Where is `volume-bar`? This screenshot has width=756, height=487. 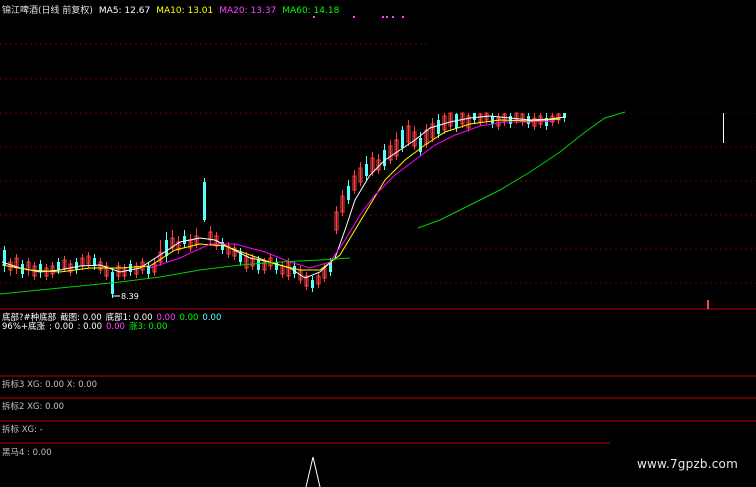 volume-bar is located at coordinates (708, 304).